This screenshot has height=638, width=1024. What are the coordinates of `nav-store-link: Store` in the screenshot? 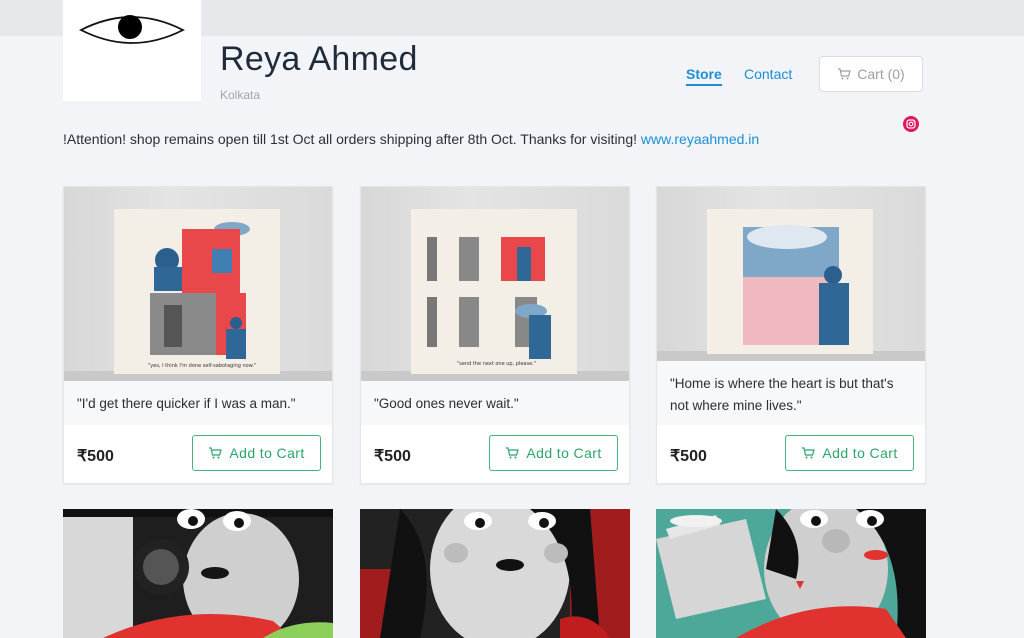 It's located at (704, 76).